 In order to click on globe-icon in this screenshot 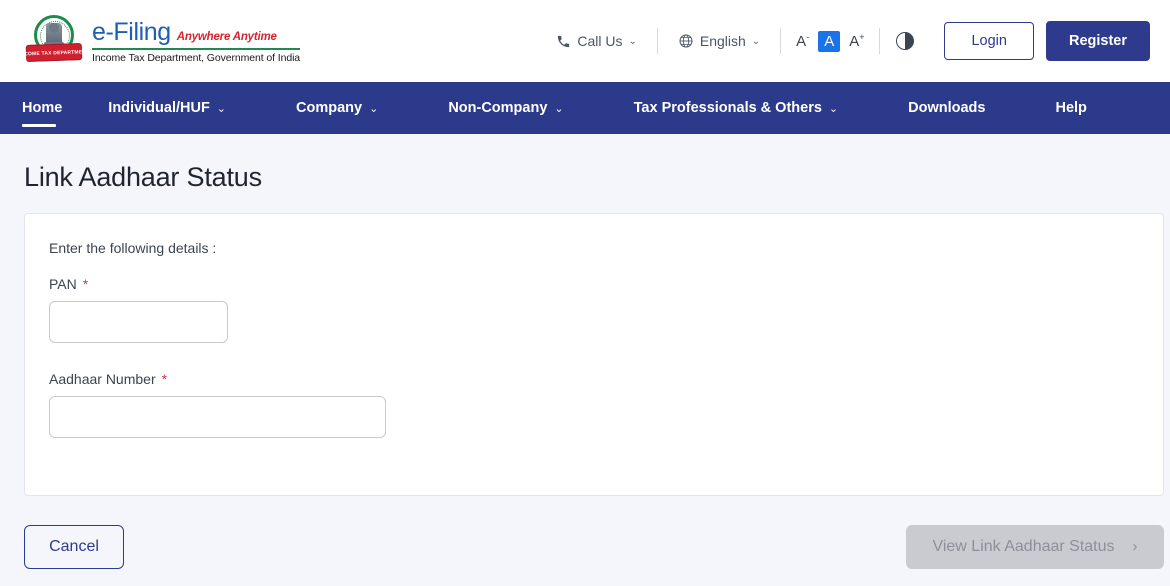, I will do `click(686, 41)`.